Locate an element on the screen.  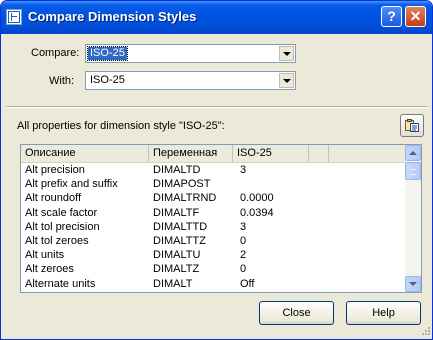
table-row: Alt precision DIMALTD 3 is located at coordinates (213, 170).